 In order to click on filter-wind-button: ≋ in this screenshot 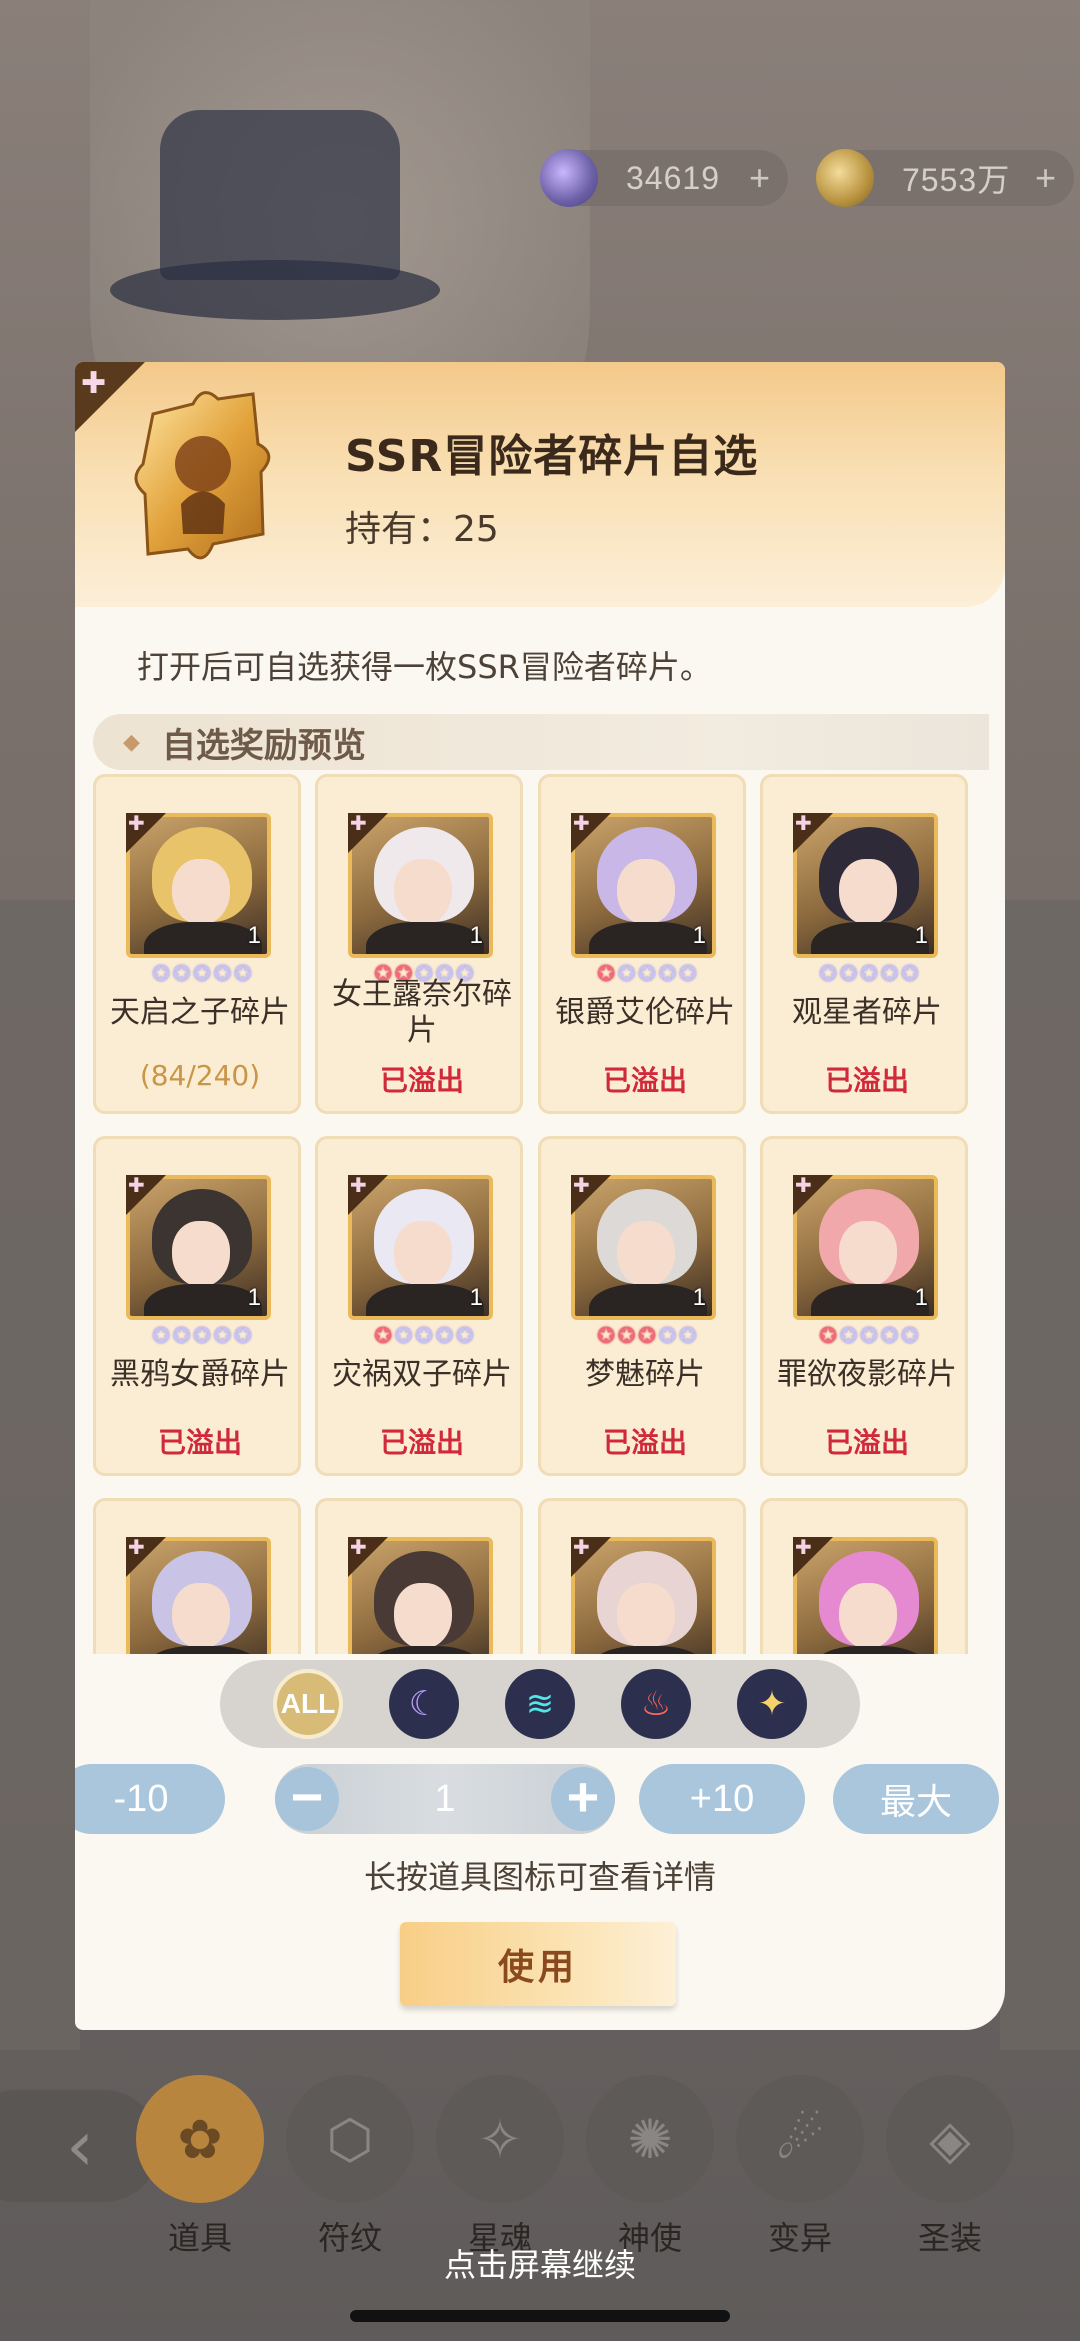, I will do `click(540, 1704)`.